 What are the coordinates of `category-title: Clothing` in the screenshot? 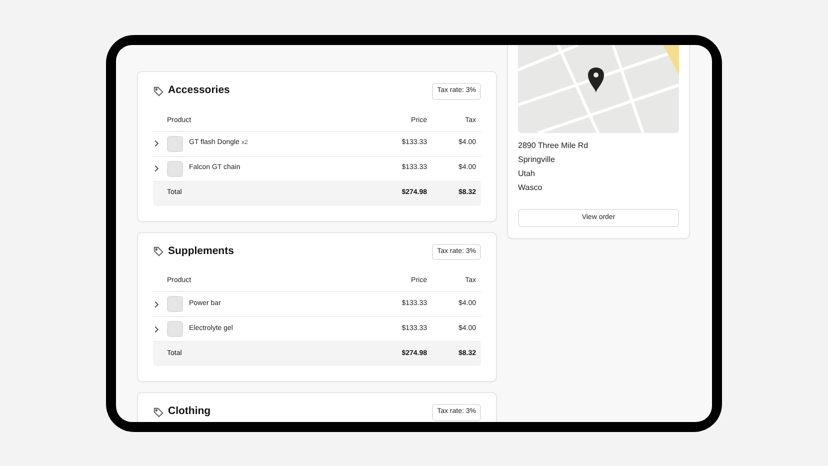 It's located at (189, 412).